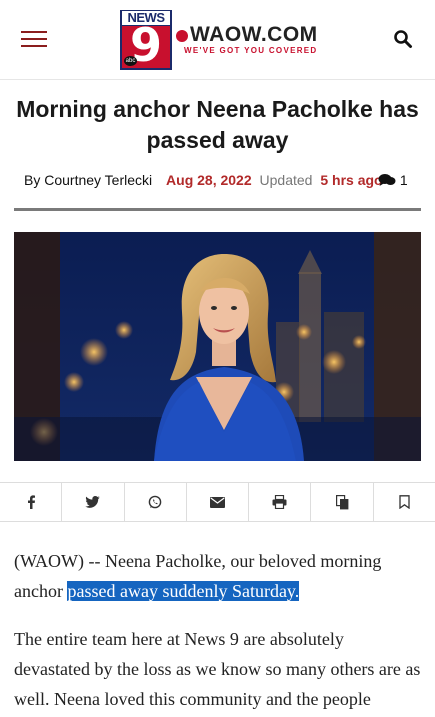 This screenshot has width=435, height=717. I want to click on logo-dot-icon, so click(182, 36).